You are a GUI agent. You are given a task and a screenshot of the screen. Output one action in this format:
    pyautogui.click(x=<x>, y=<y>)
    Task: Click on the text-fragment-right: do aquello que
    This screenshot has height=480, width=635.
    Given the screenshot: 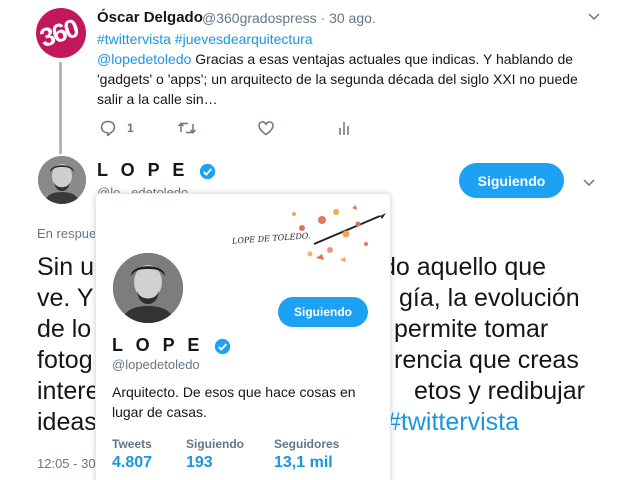 What is the action you would take?
    pyautogui.click(x=464, y=267)
    